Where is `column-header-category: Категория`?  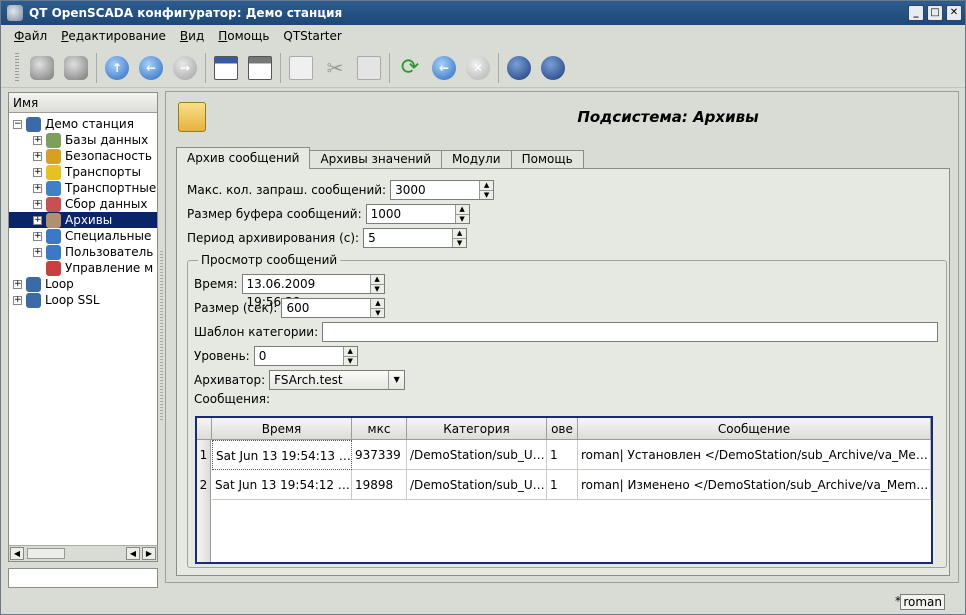
column-header-category: Категория is located at coordinates (477, 429).